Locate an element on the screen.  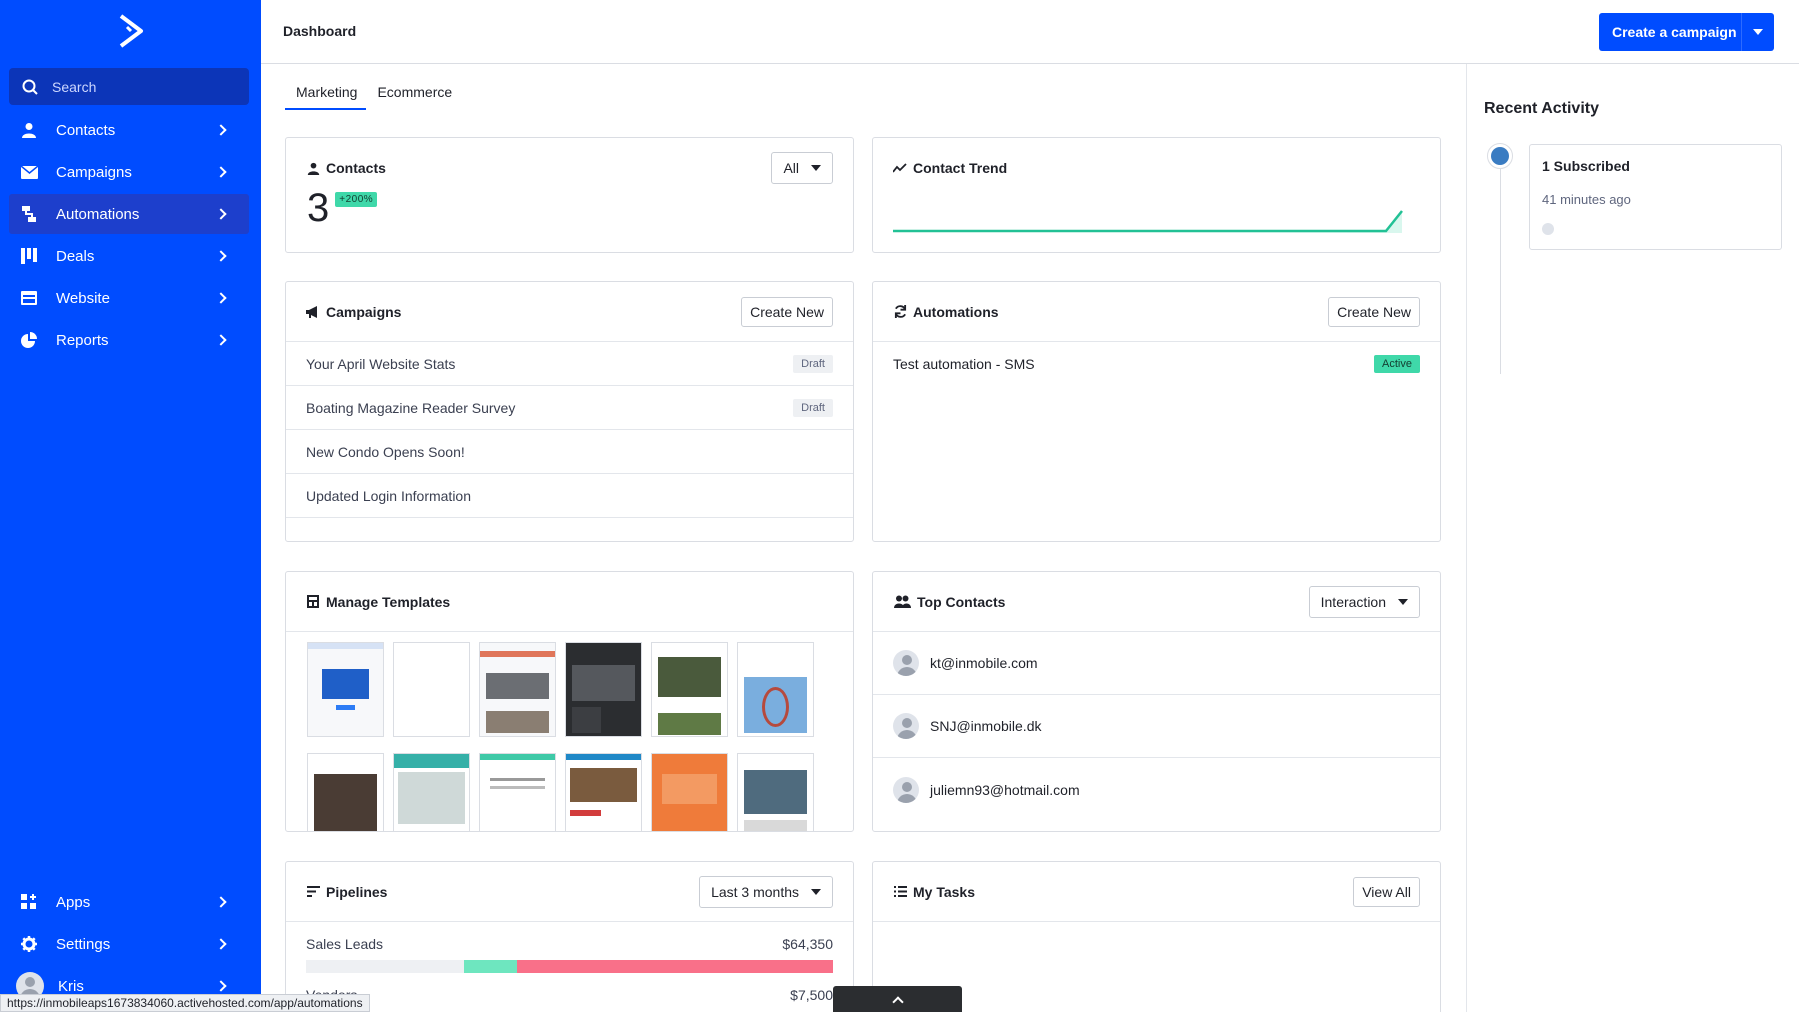
sidebar-item-reports: Reports is located at coordinates (129, 340).